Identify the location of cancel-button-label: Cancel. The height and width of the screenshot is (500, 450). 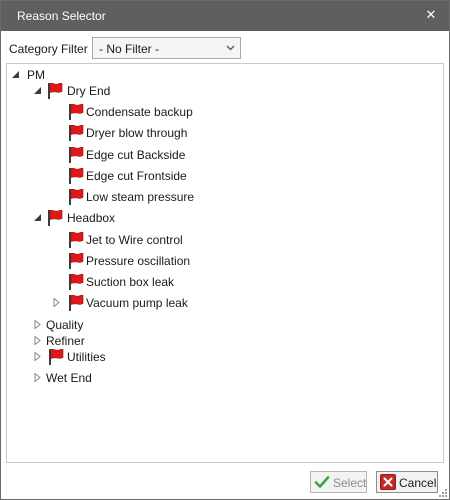
(418, 483).